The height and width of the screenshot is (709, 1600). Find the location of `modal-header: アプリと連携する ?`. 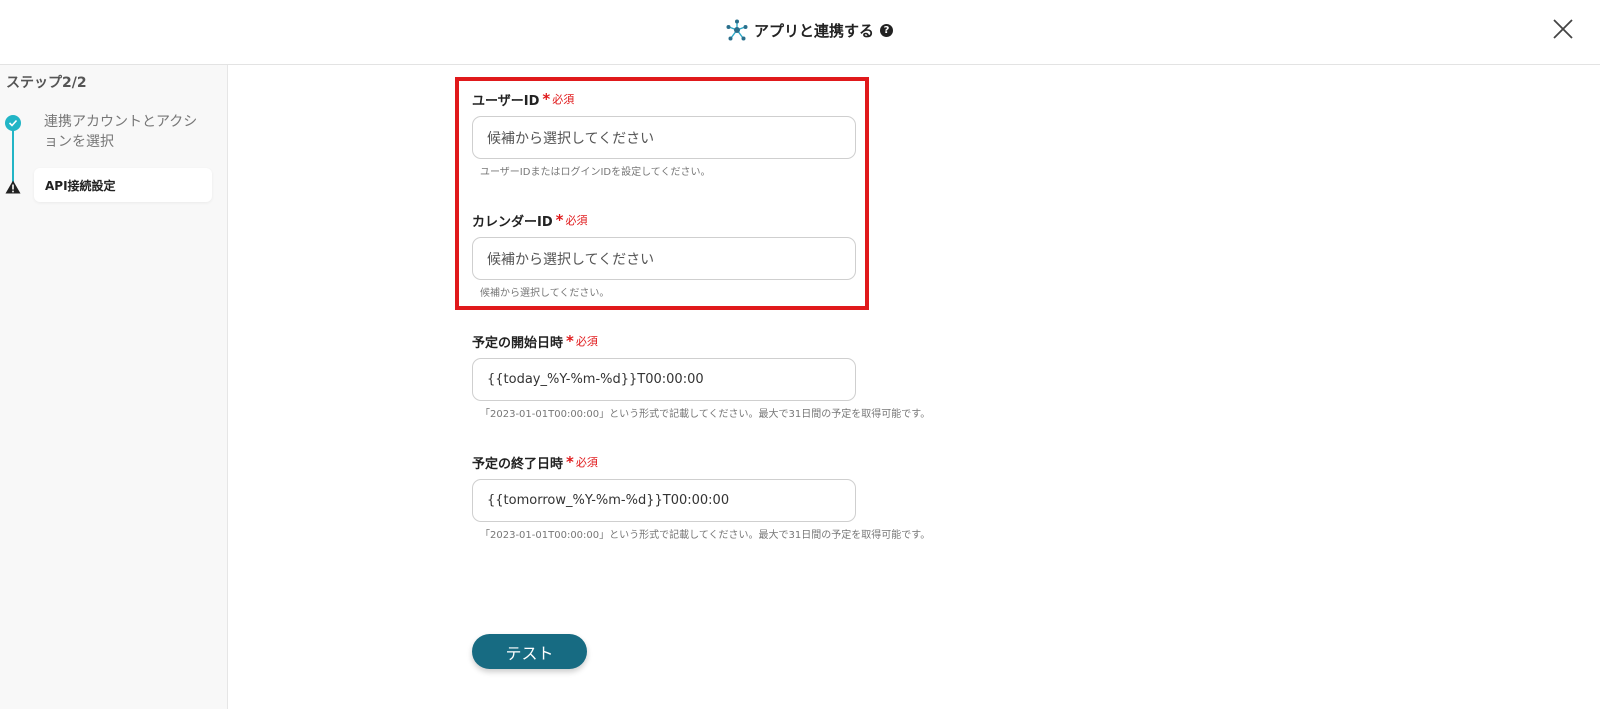

modal-header: アプリと連携する ? is located at coordinates (800, 32).